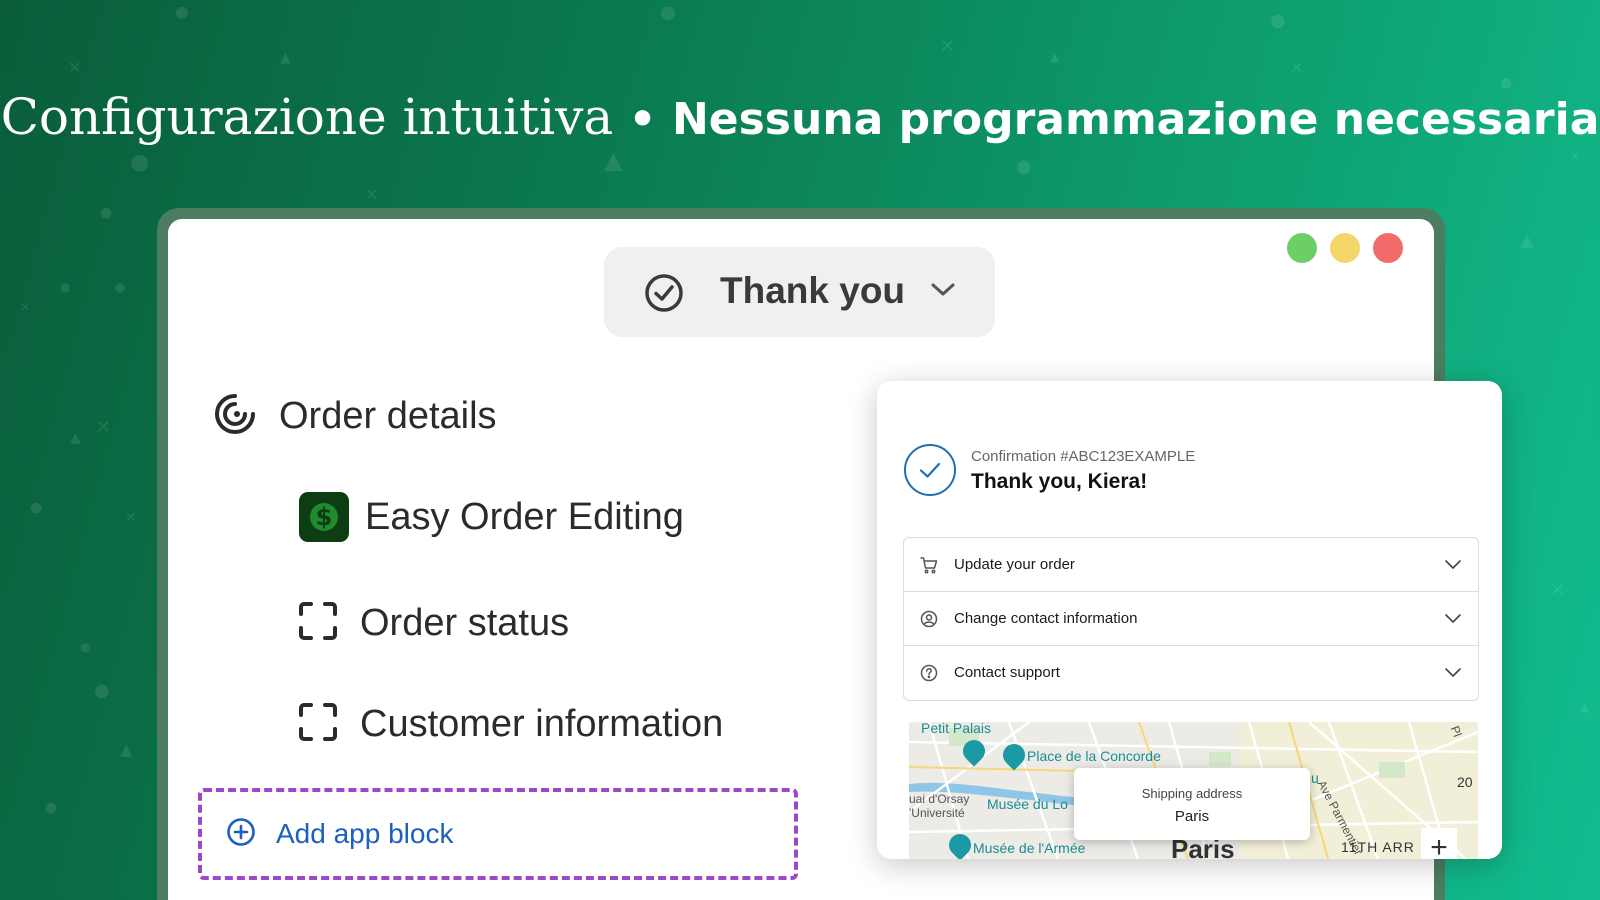 Image resolution: width=1600 pixels, height=900 pixels. I want to click on map-label: Petit Palais, so click(956, 729).